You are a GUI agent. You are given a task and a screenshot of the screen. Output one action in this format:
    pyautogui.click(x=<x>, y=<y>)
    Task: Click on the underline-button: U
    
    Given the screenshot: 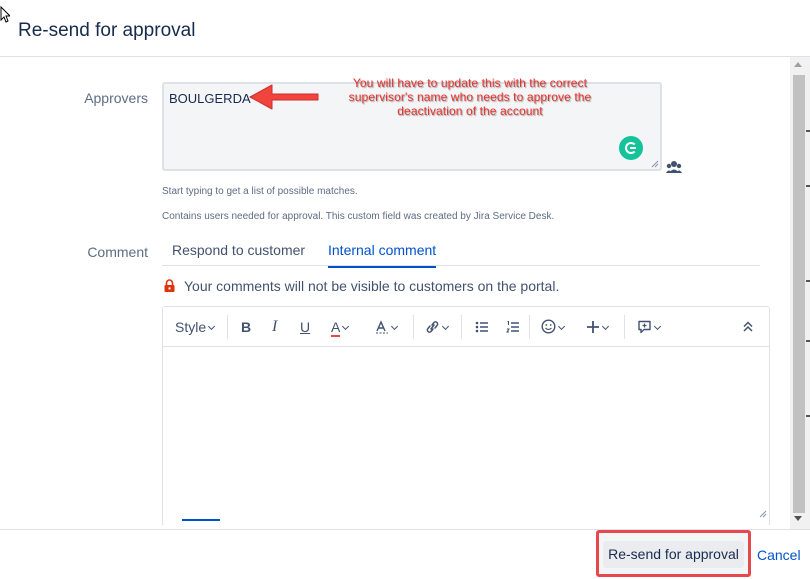 What is the action you would take?
    pyautogui.click(x=305, y=327)
    